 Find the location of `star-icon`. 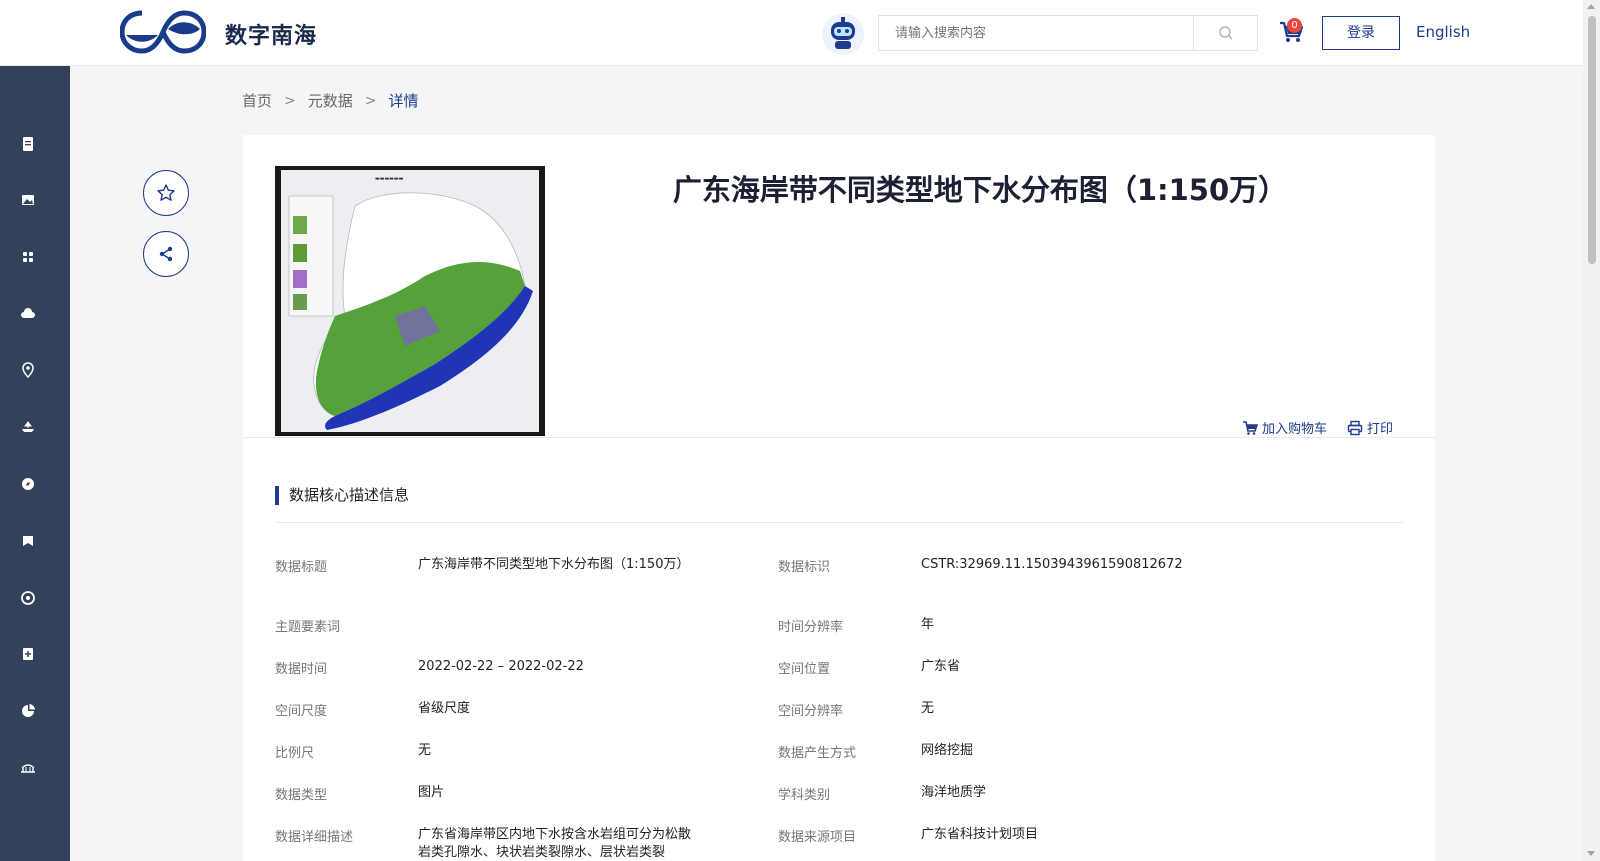

star-icon is located at coordinates (166, 192).